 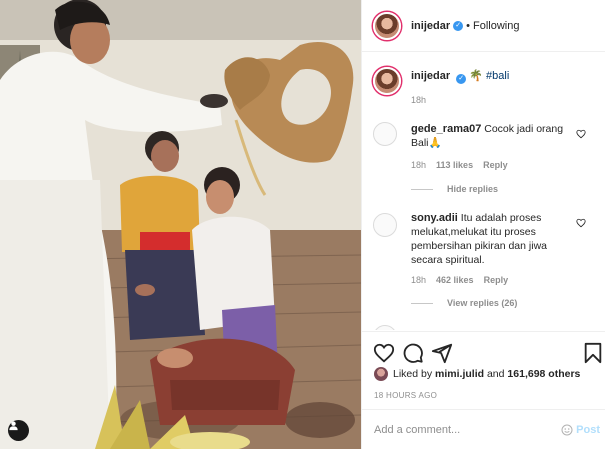 I want to click on liked-by-user: mimi.julid, so click(x=459, y=374).